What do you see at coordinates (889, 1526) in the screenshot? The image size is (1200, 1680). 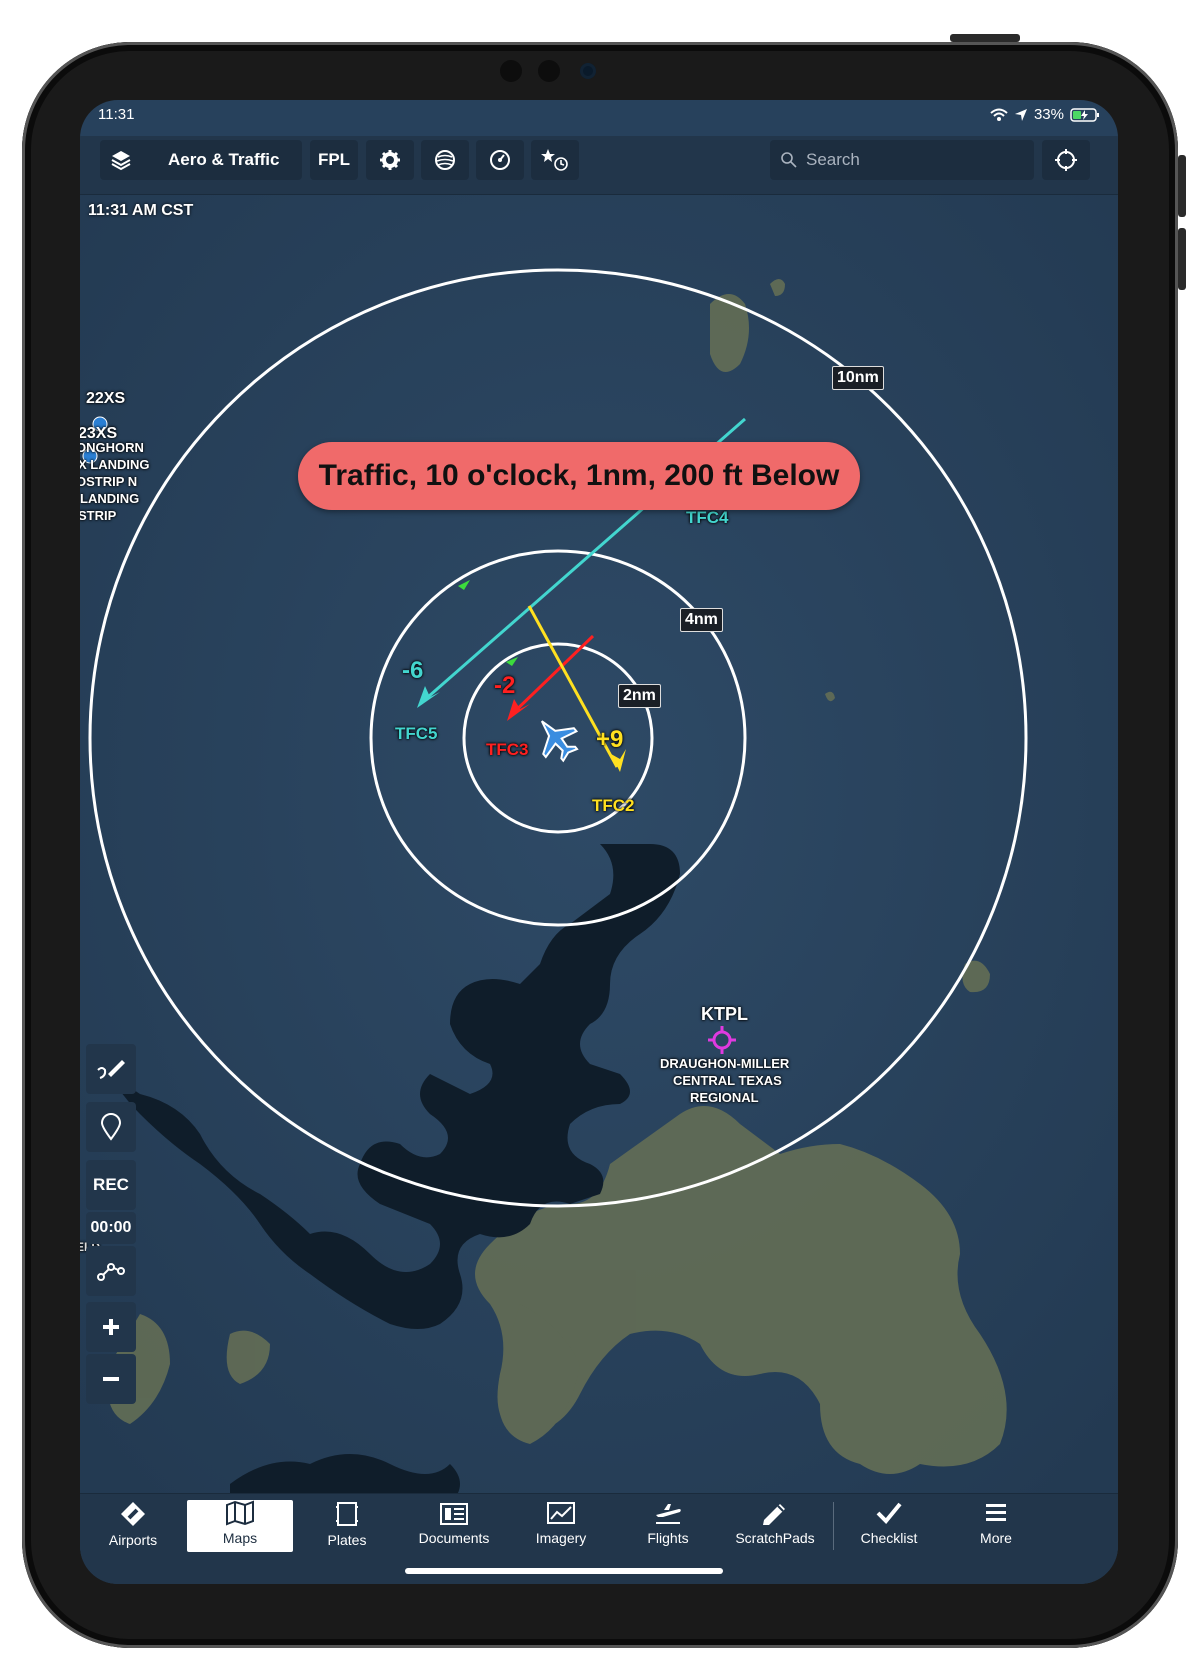 I see `tab-checklist: Checklist` at bounding box center [889, 1526].